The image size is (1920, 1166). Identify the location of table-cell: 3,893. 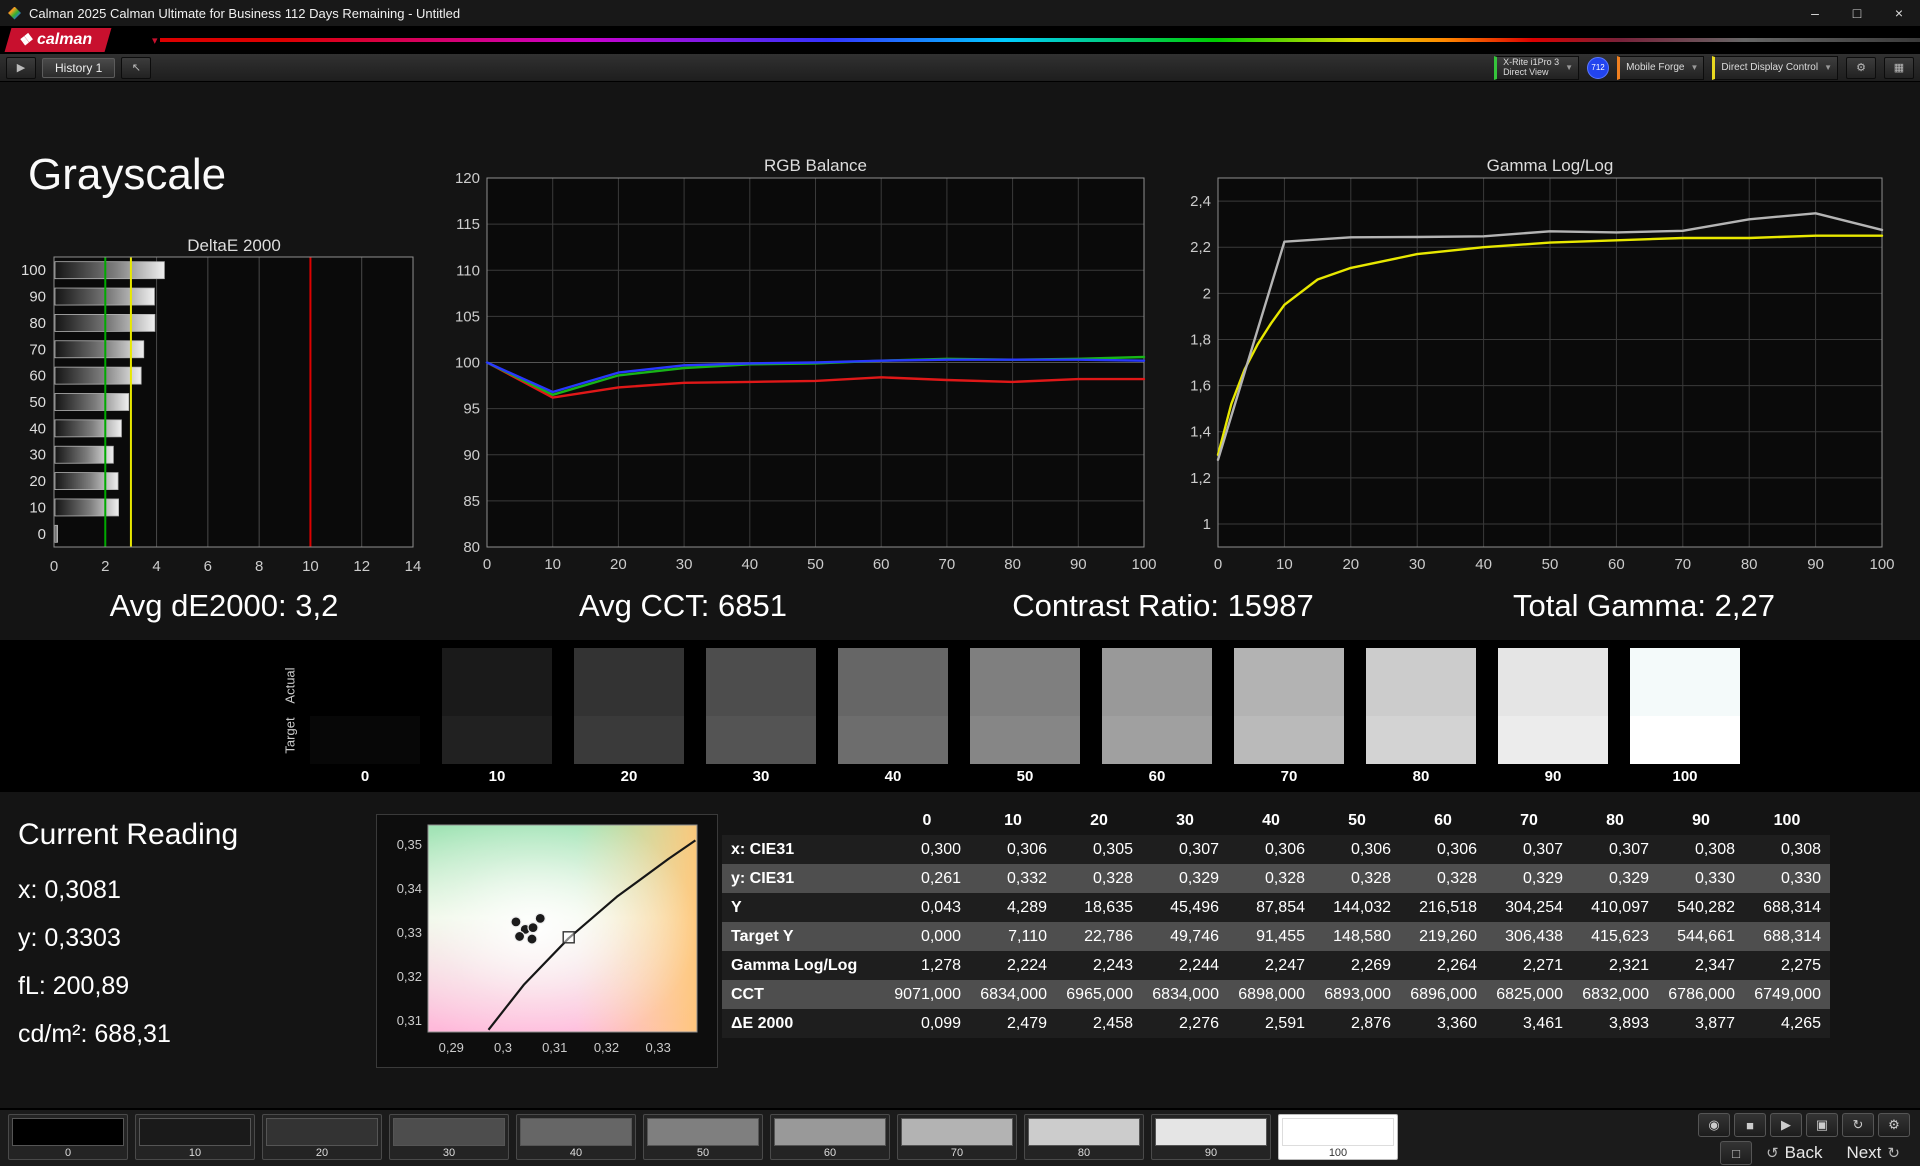
(1628, 1023).